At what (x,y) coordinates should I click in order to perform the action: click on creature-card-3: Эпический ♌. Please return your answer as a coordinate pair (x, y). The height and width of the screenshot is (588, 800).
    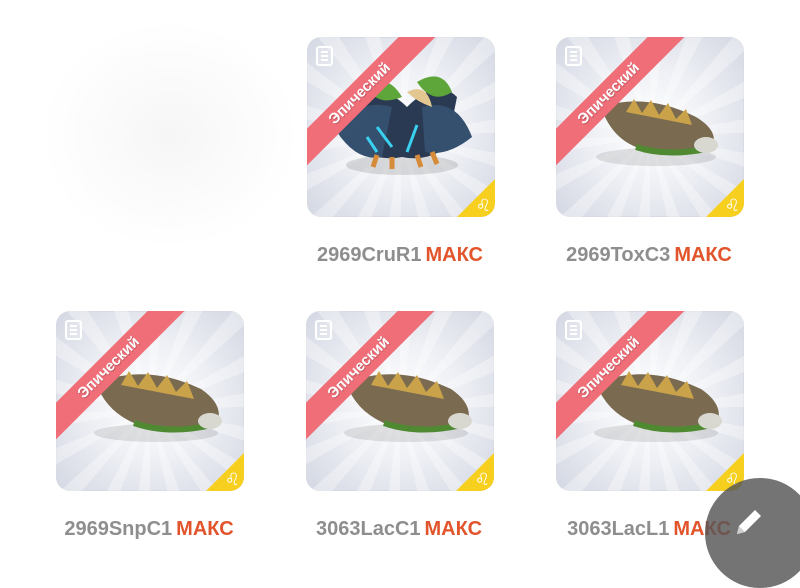
    Looking at the image, I should click on (150, 401).